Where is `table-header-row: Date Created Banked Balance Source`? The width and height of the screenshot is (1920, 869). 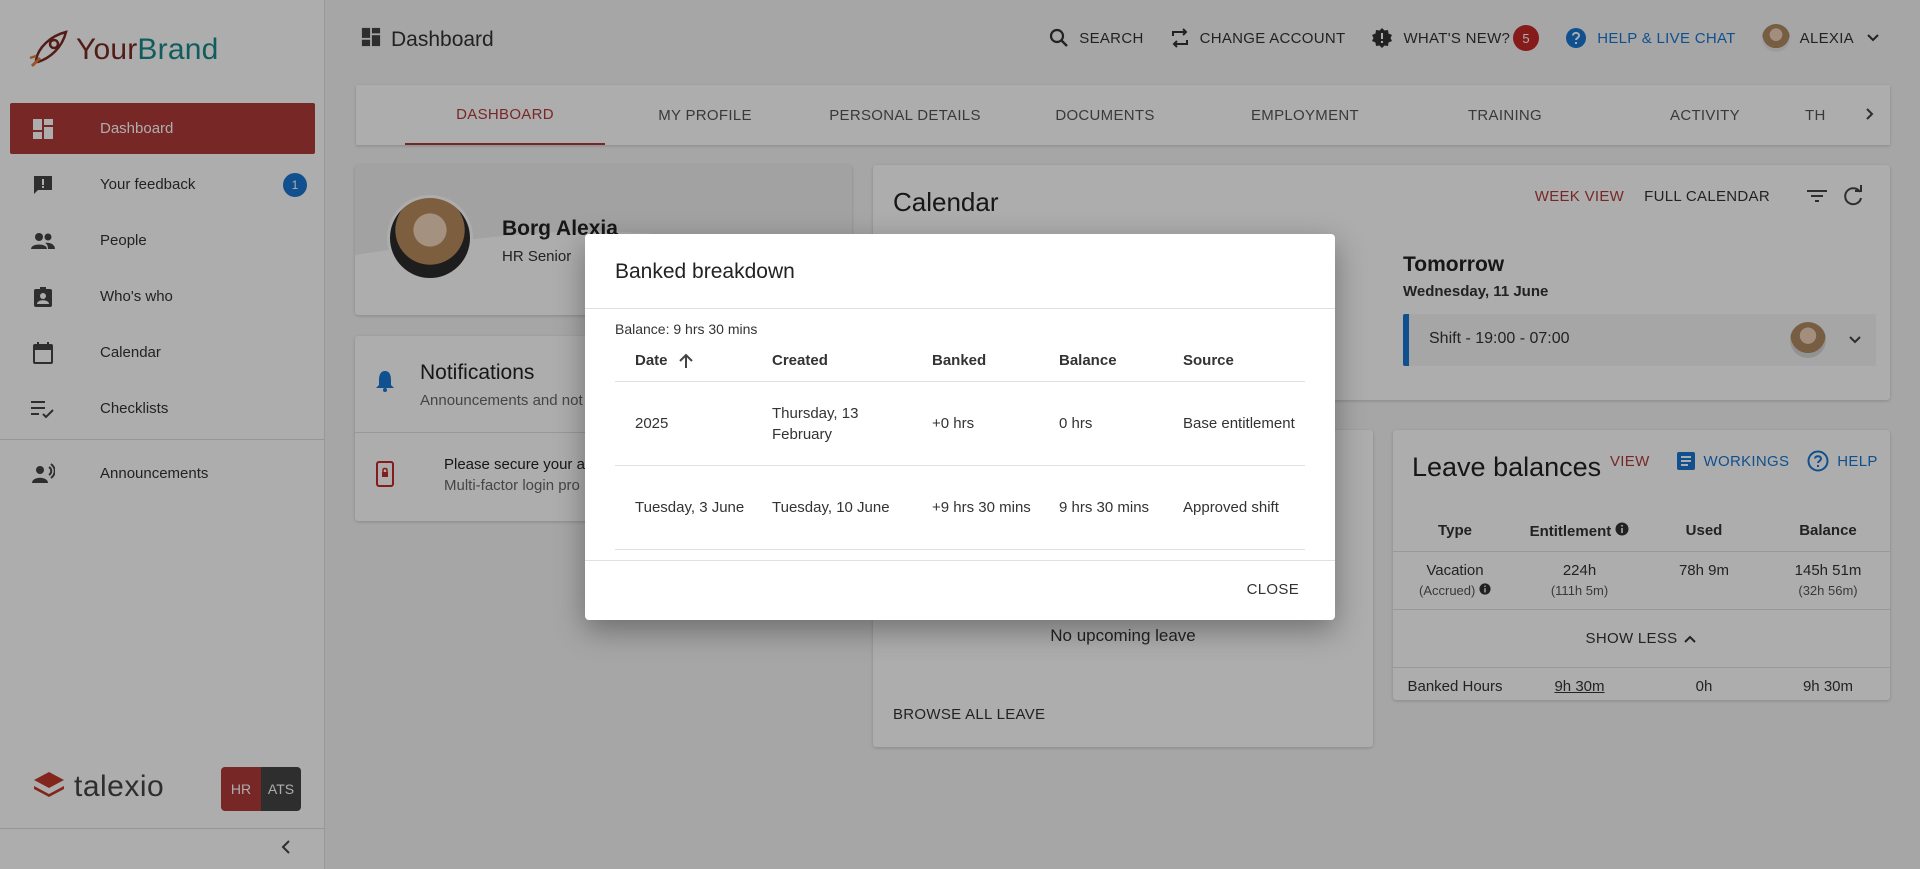 table-header-row: Date Created Banked Balance Source is located at coordinates (960, 361).